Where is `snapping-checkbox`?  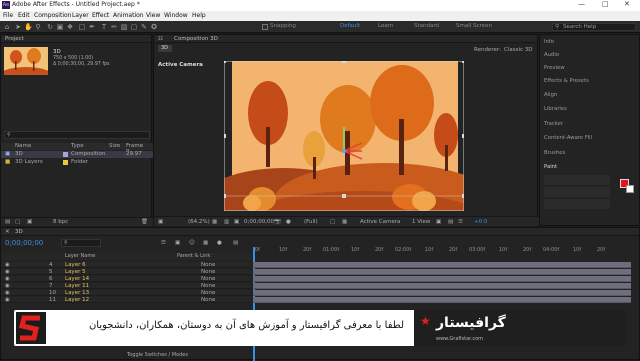 snapping-checkbox is located at coordinates (265, 27).